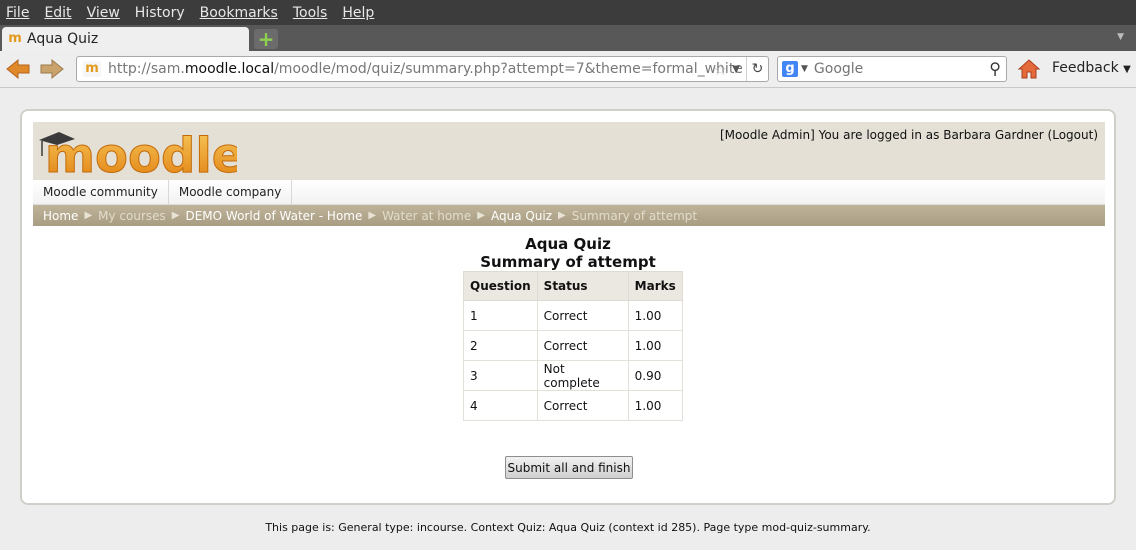 The height and width of the screenshot is (550, 1136). I want to click on menu-view-label: View, so click(103, 12).